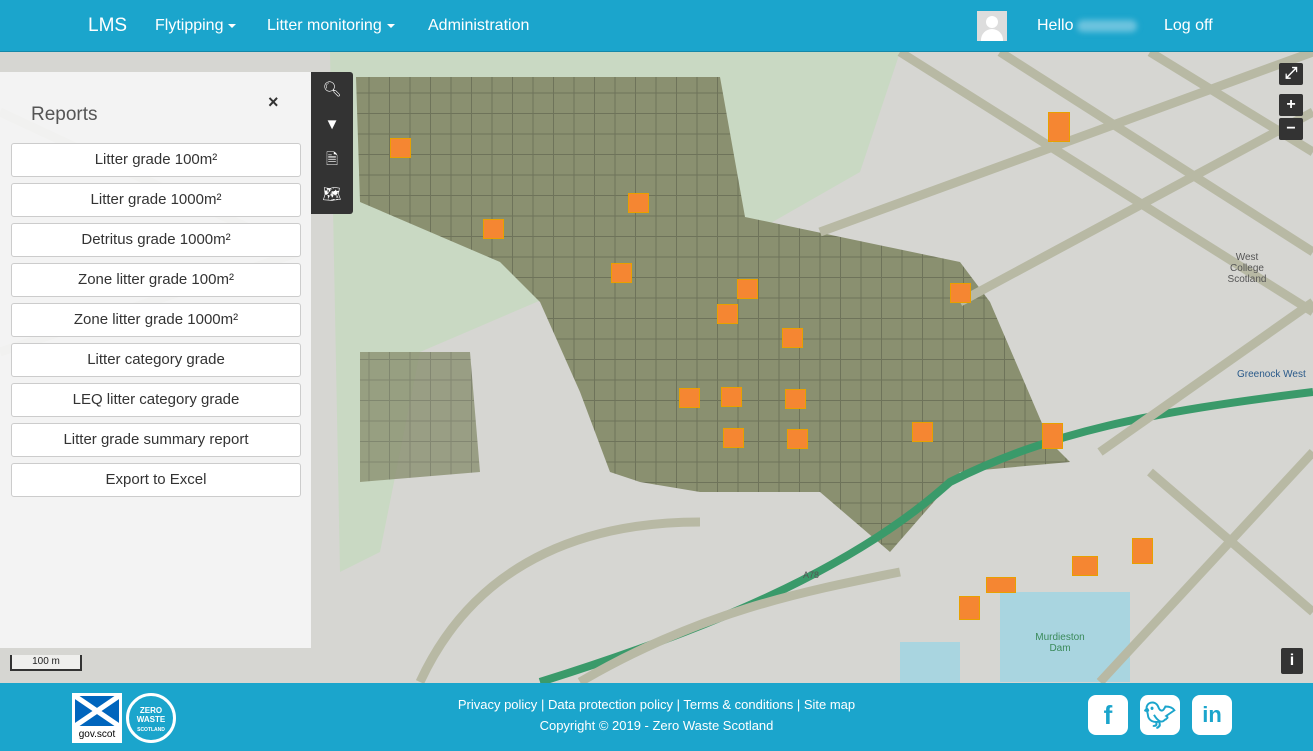 The width and height of the screenshot is (1313, 751). What do you see at coordinates (156, 200) in the screenshot?
I see `report-litter-grade-1000: Litter grade 1000m²` at bounding box center [156, 200].